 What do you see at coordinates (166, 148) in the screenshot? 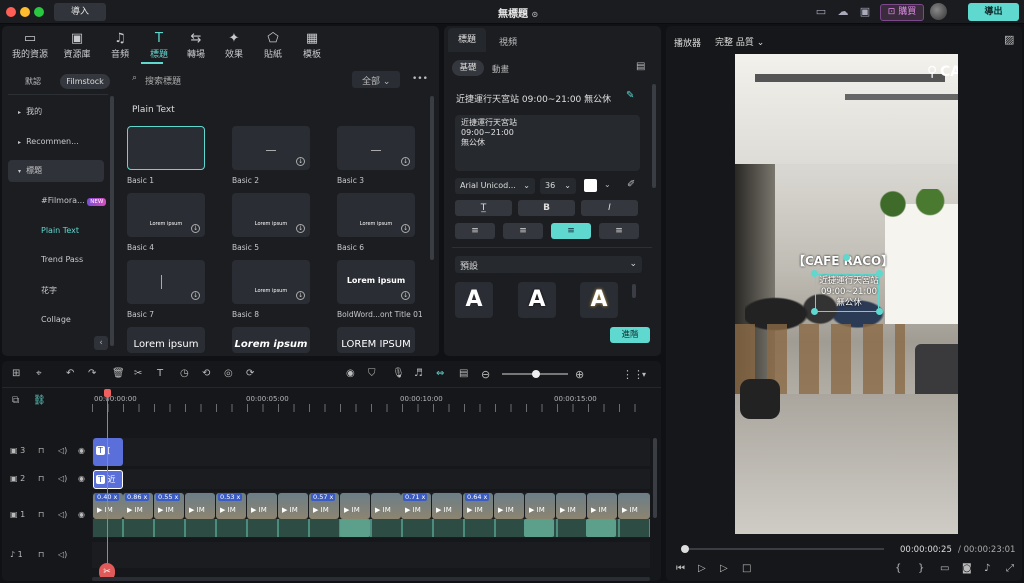
I see `title-thumbnail` at bounding box center [166, 148].